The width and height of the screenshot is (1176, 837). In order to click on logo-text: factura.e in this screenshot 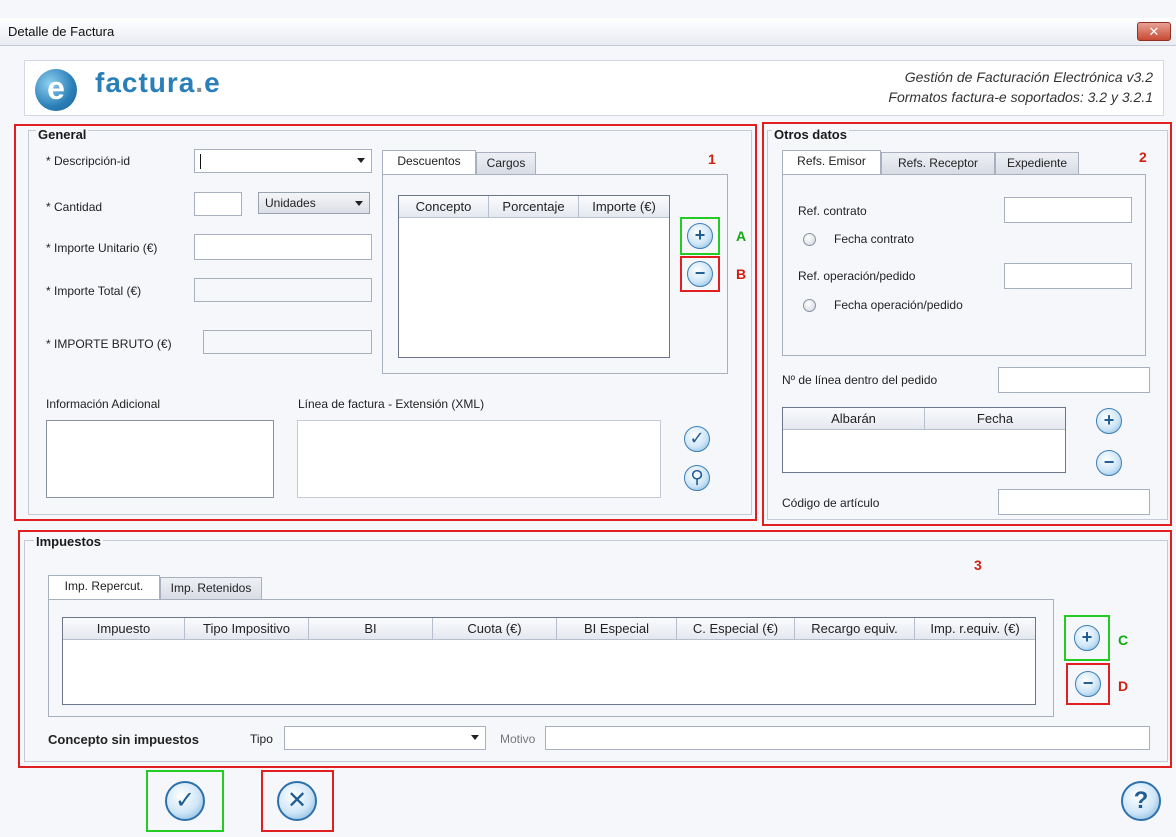, I will do `click(158, 83)`.